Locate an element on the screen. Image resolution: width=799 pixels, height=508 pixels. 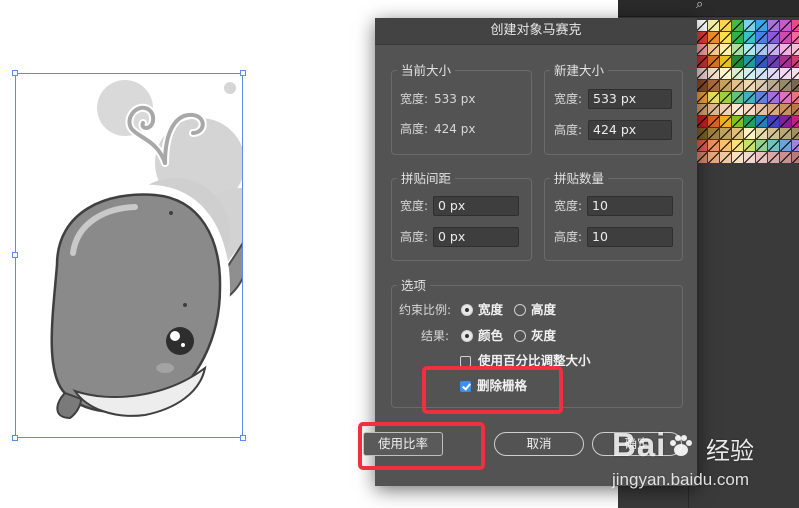
result-gray-label: 灰度 is located at coordinates (543, 336).